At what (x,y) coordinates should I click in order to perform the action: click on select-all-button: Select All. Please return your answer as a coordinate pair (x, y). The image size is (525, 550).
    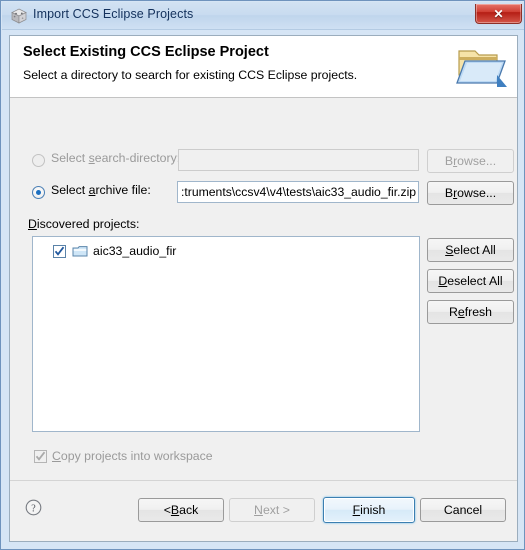
    Looking at the image, I should click on (470, 250).